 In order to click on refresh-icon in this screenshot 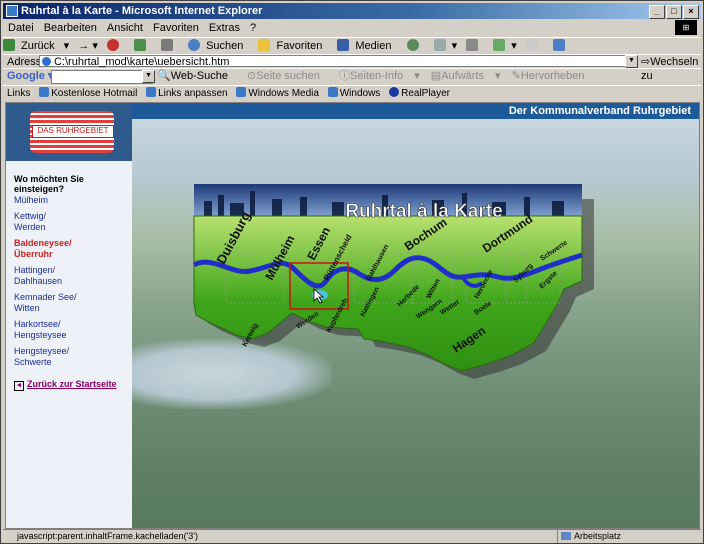, I will do `click(139, 45)`.